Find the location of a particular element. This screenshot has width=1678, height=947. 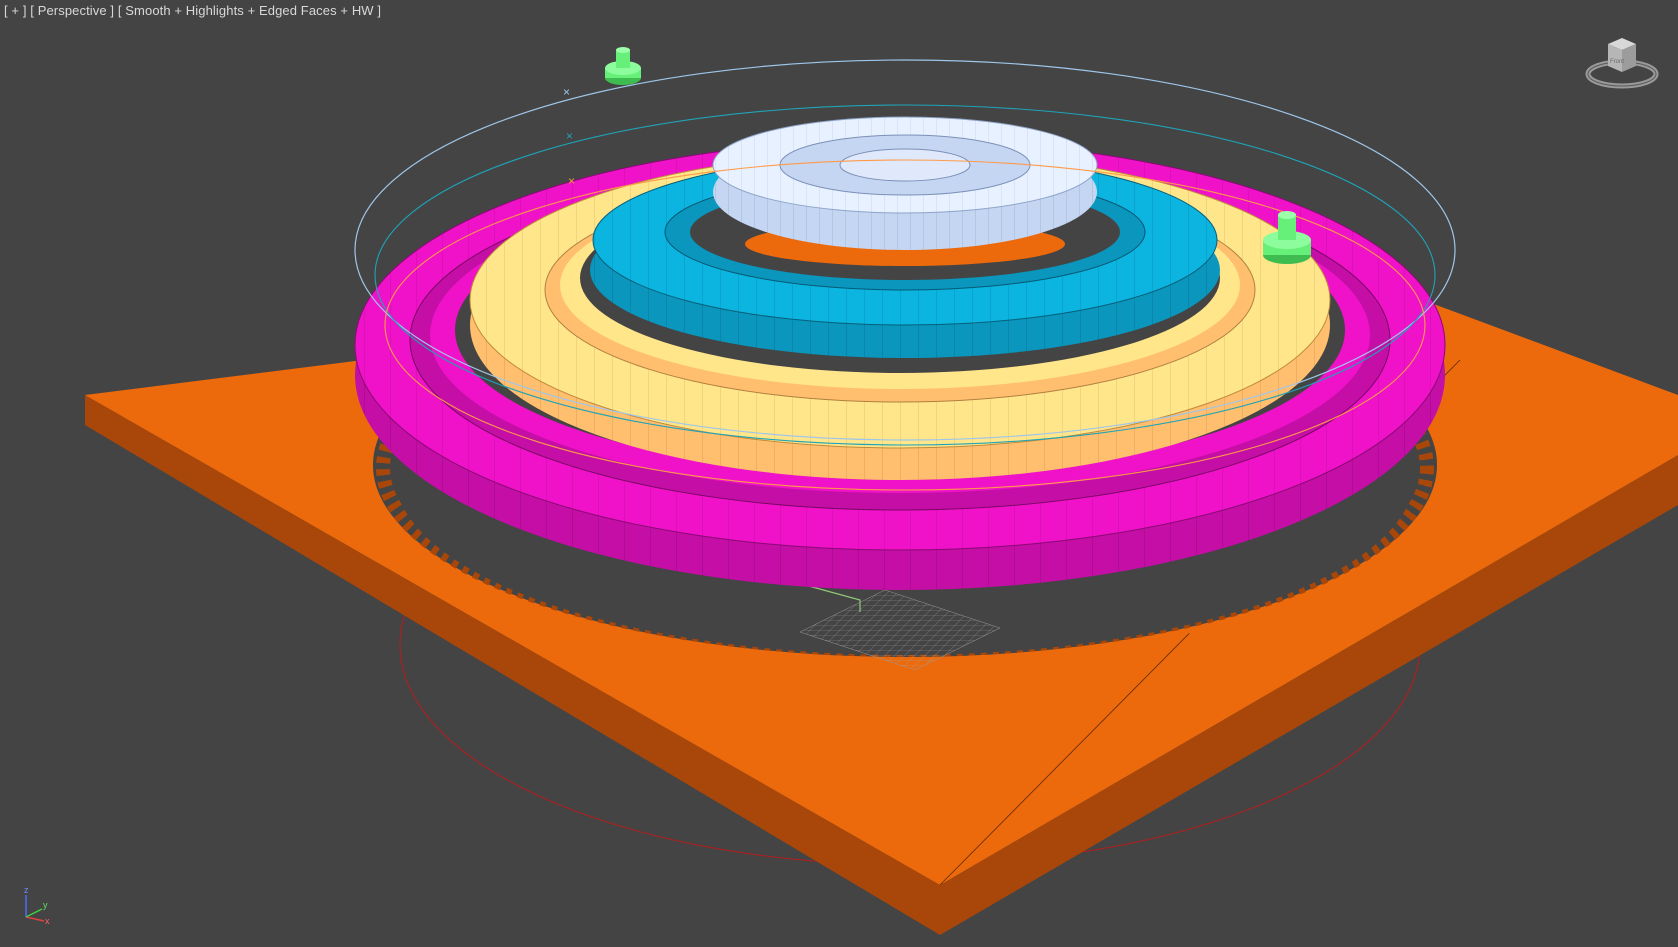

viewport-point-of-view-menu: [ Perspective ] is located at coordinates (72, 10).